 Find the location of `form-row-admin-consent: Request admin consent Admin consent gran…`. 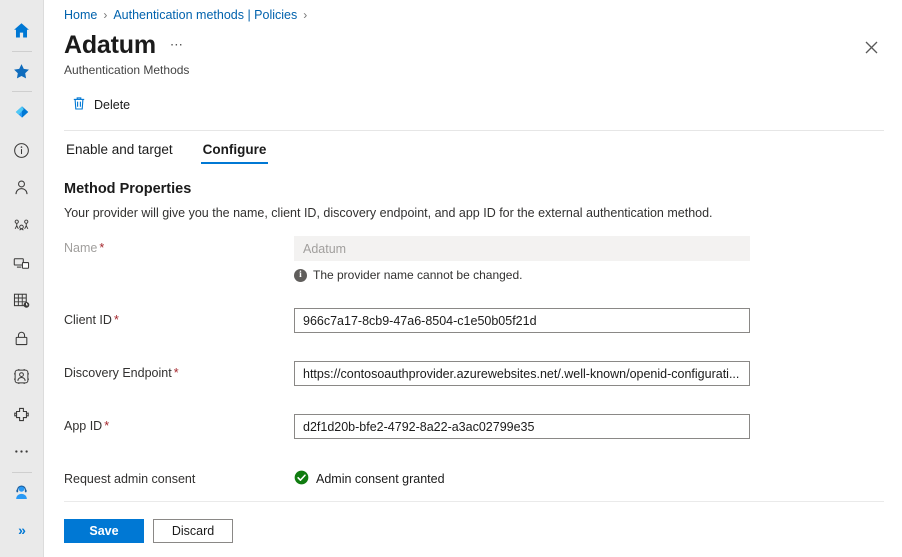

form-row-admin-consent: Request admin consent Admin consent gran… is located at coordinates (483, 480).